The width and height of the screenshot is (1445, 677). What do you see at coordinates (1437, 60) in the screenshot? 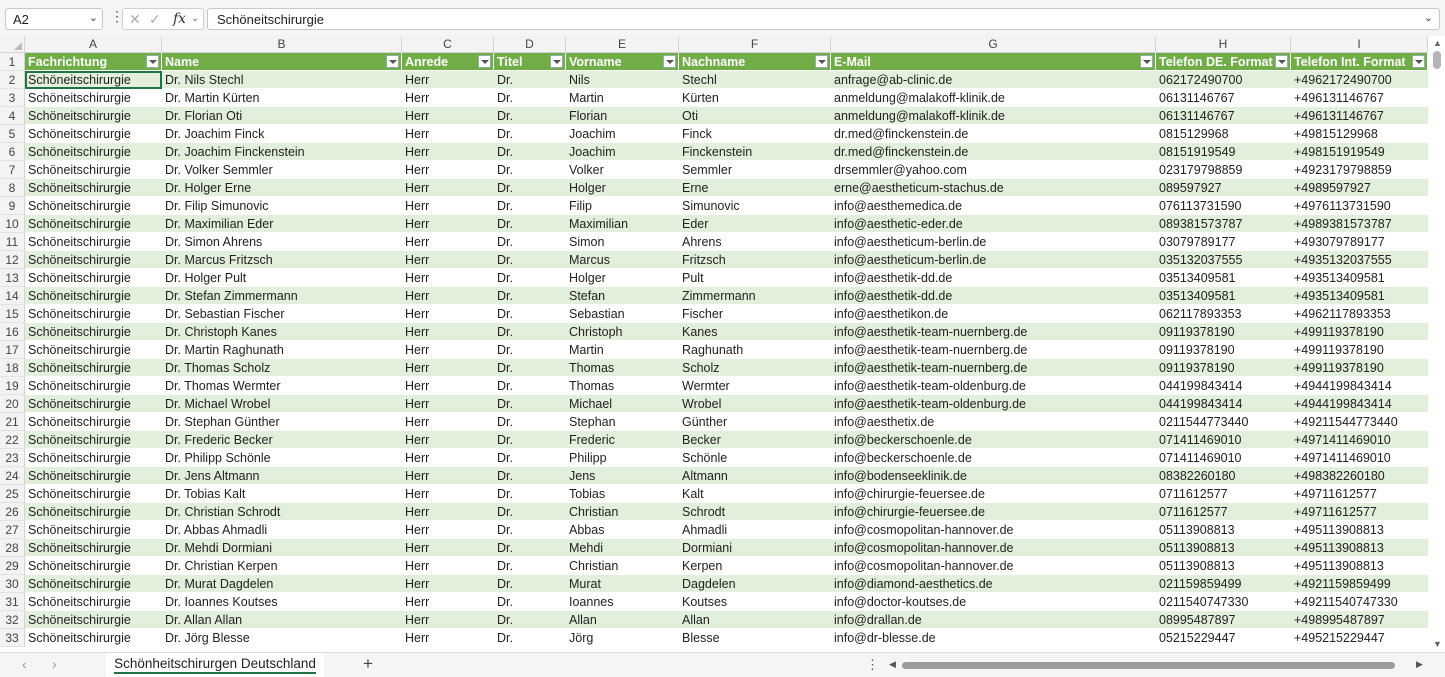
I see `vertical-scroll-thumb` at bounding box center [1437, 60].